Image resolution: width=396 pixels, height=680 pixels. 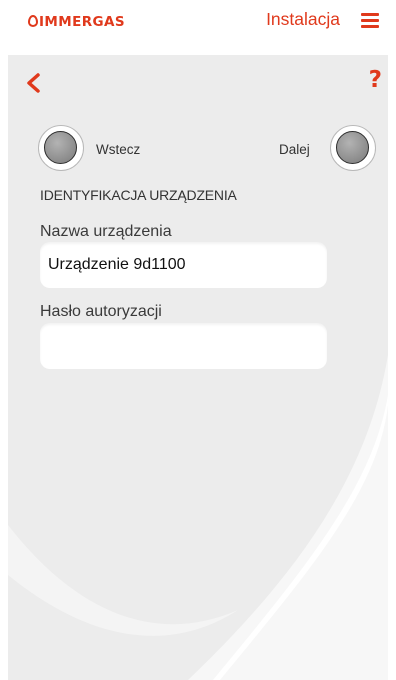 I want to click on brand-logo: IMMERGAS, so click(x=76, y=22).